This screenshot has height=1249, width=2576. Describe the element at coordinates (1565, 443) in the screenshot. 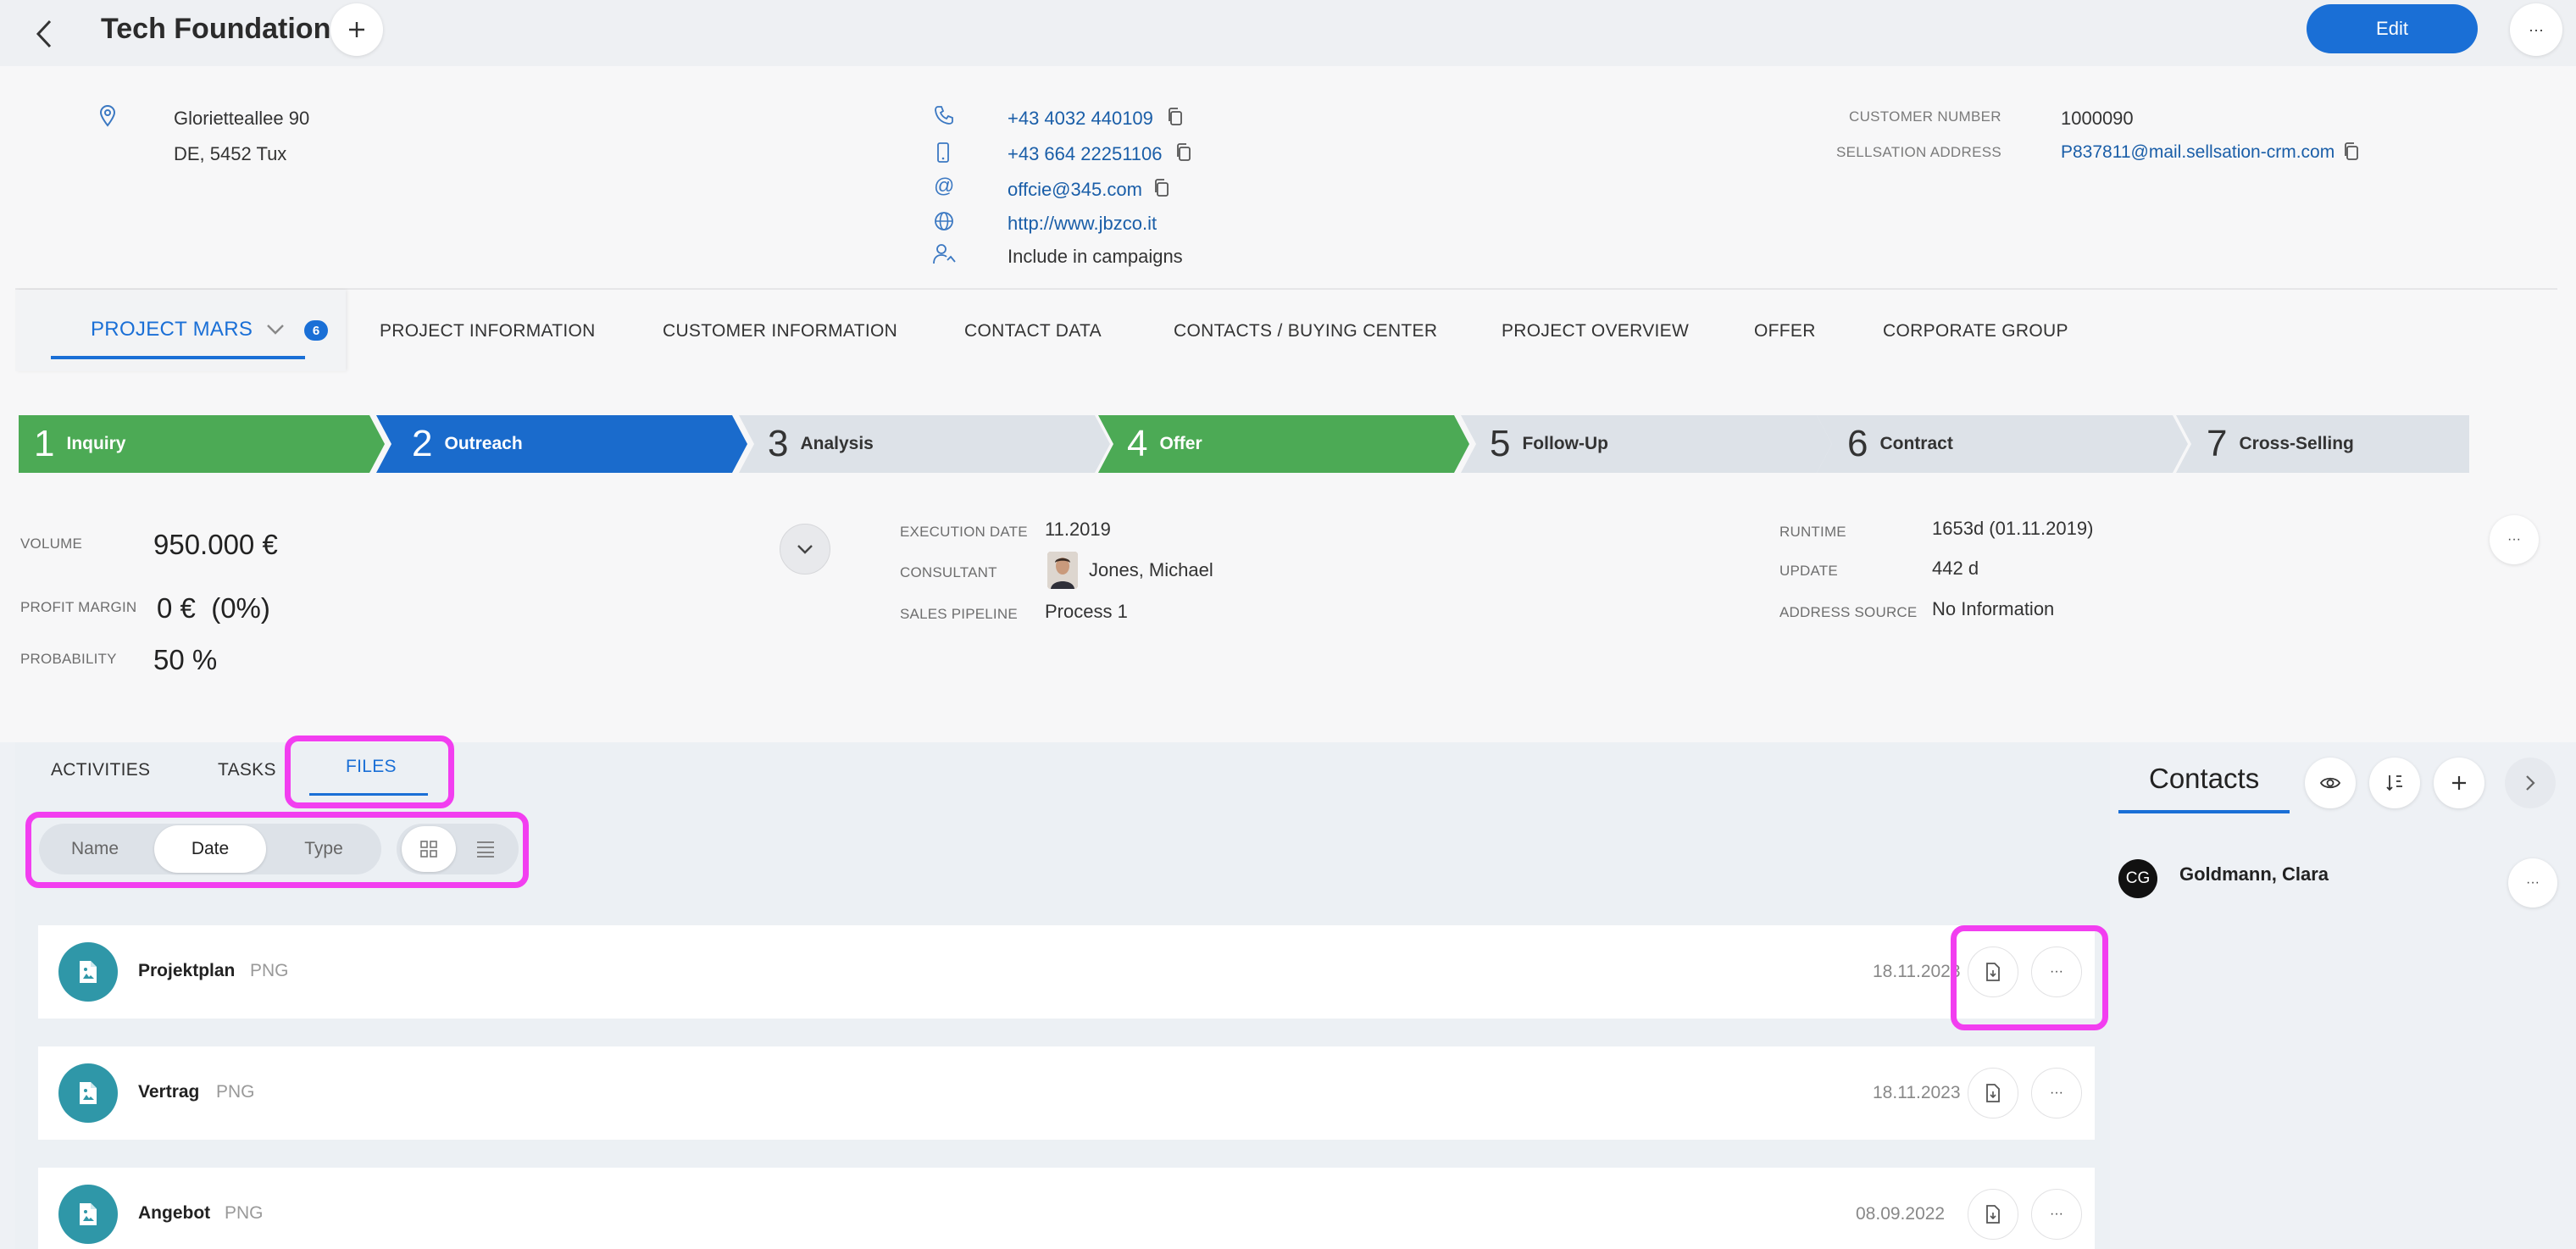

I see `stage-label: Follow-Up` at that location.